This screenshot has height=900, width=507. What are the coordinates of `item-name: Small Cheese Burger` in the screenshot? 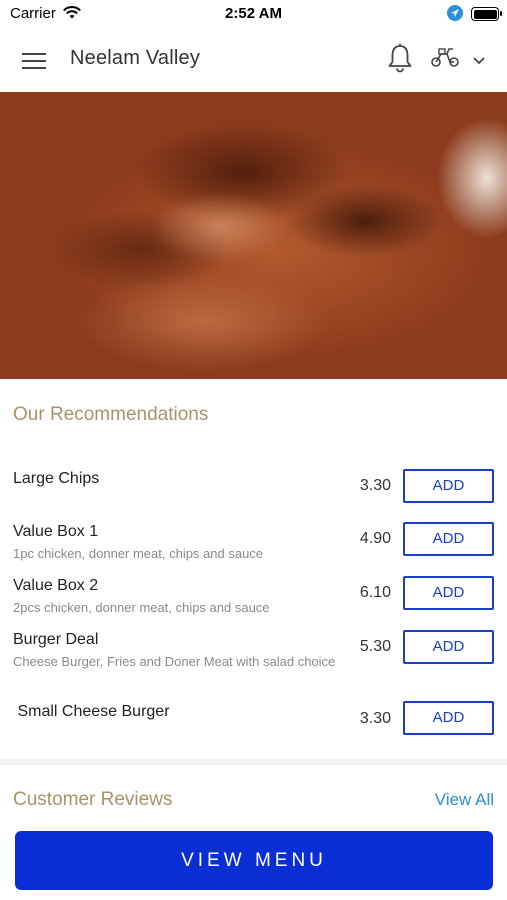 It's located at (91, 711).